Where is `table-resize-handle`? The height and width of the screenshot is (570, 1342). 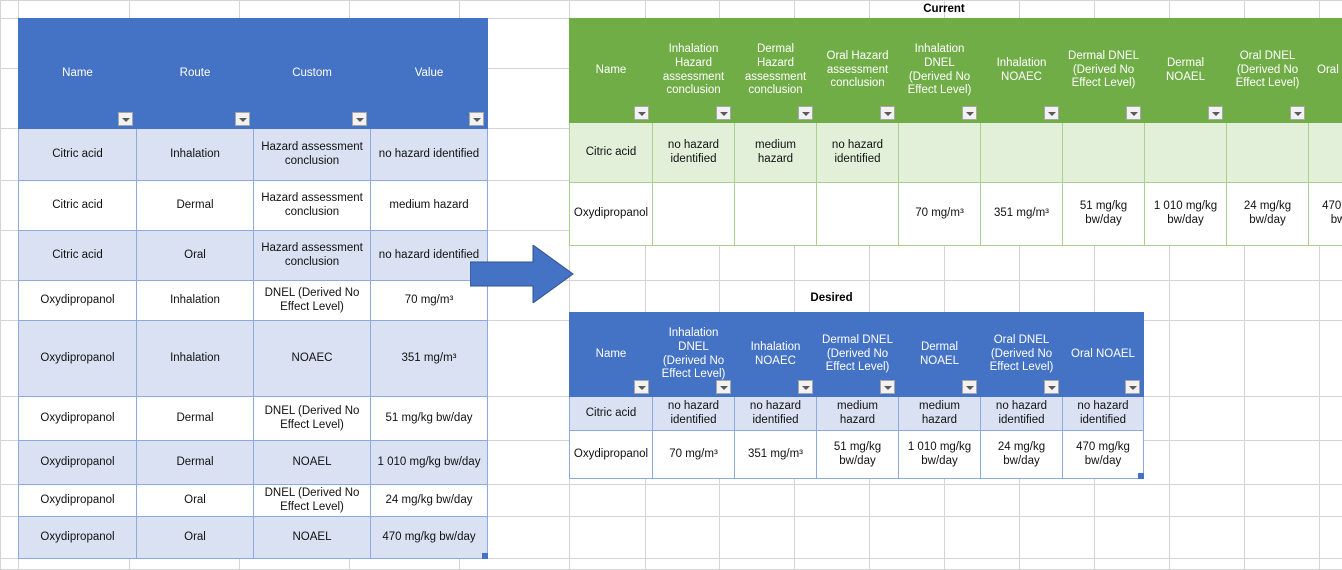
table-resize-handle is located at coordinates (485, 556).